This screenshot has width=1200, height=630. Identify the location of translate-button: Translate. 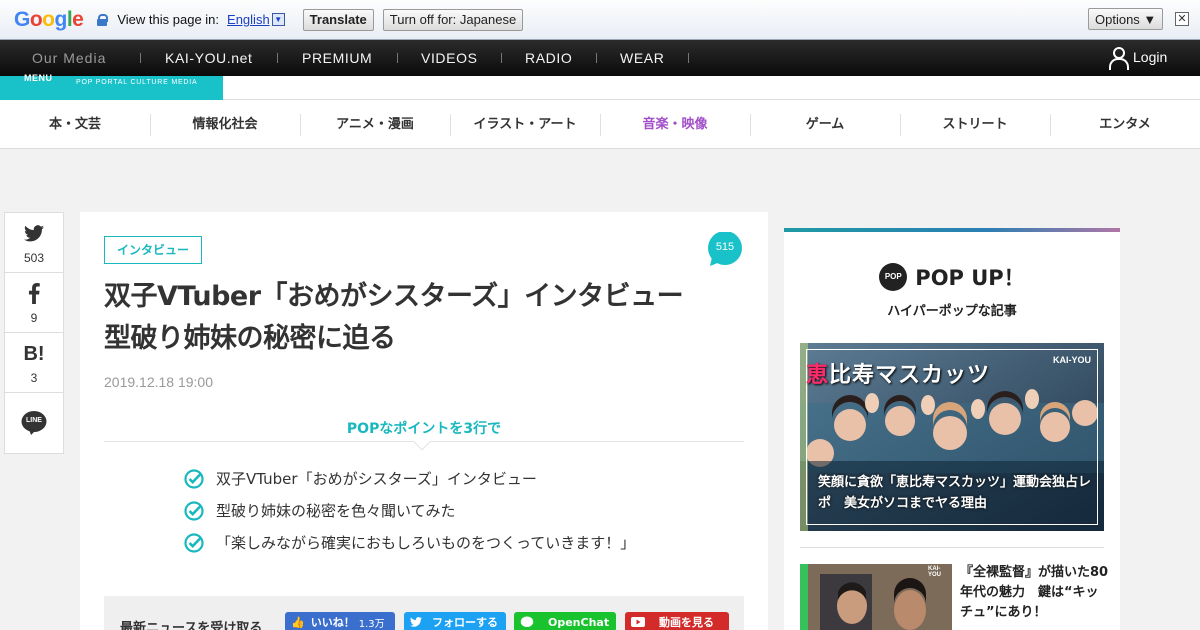
(338, 19).